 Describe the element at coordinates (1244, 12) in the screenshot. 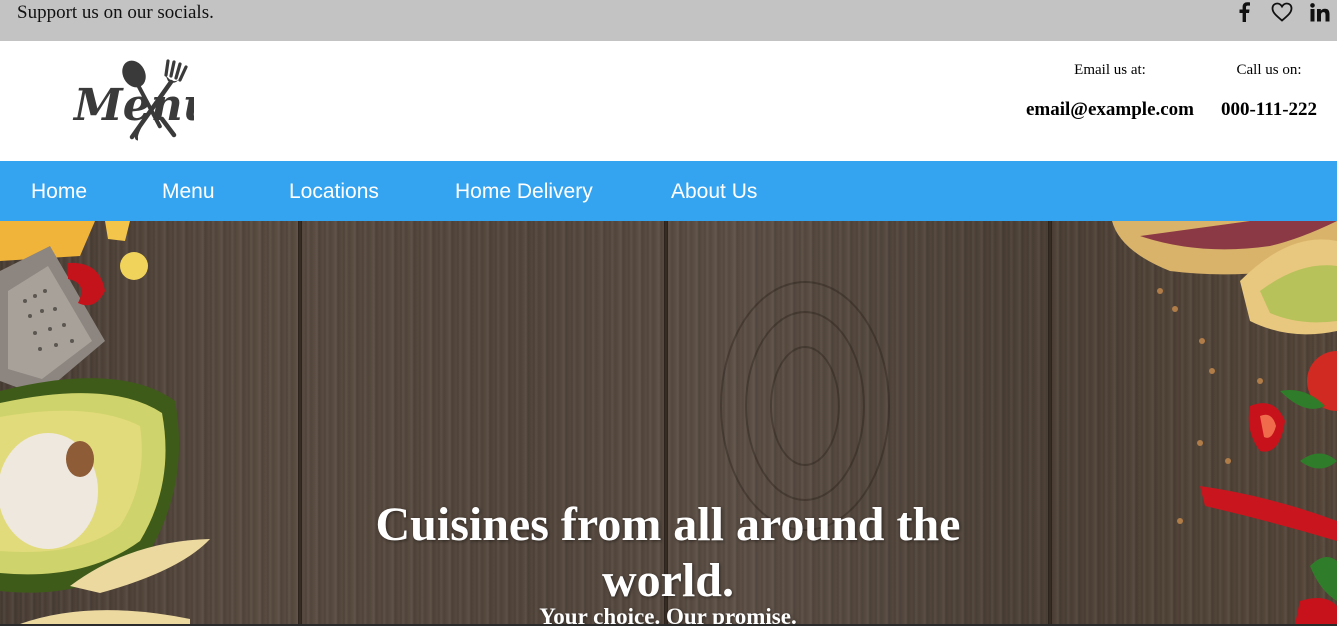

I see `facebook-icon` at that location.